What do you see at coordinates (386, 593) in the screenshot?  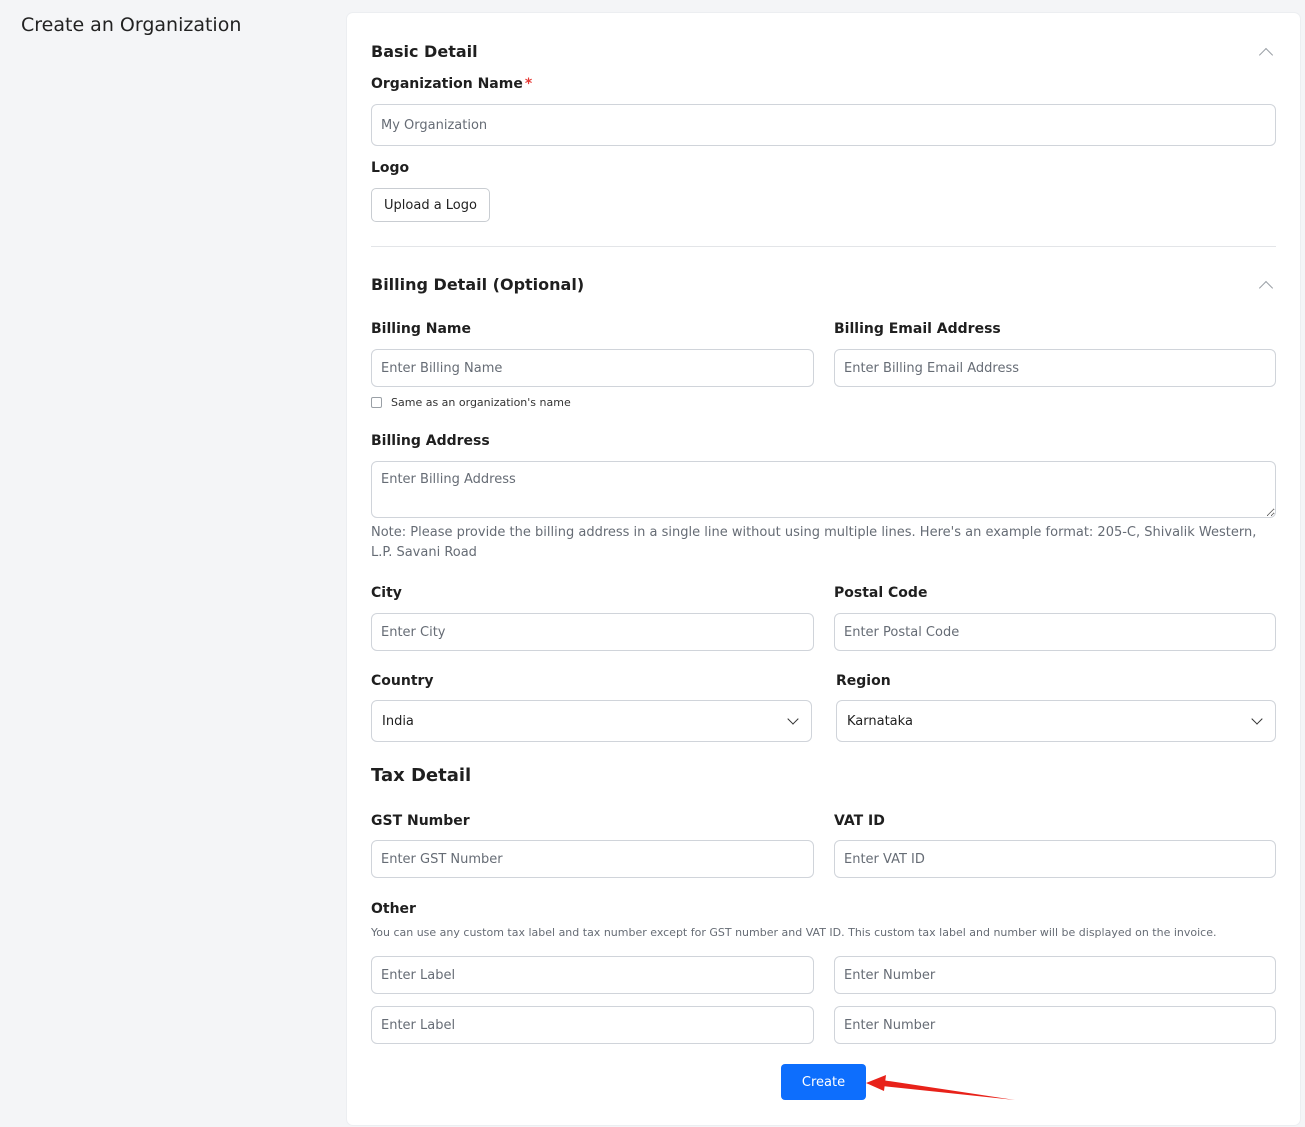 I see `city-label: City` at bounding box center [386, 593].